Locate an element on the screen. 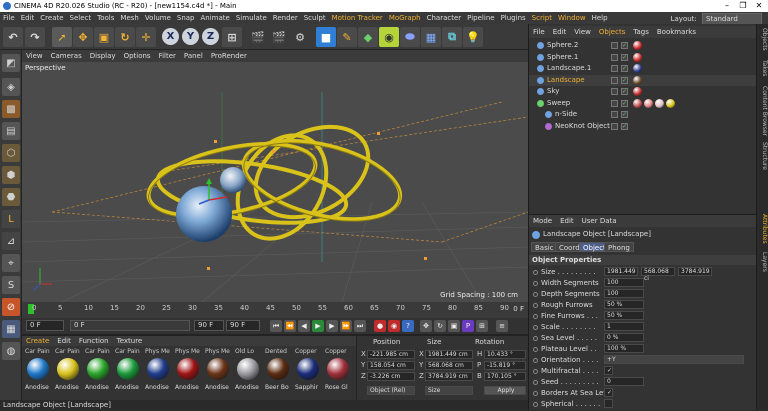 The image size is (768, 411). floor-icon: ▦ is located at coordinates (431, 37).